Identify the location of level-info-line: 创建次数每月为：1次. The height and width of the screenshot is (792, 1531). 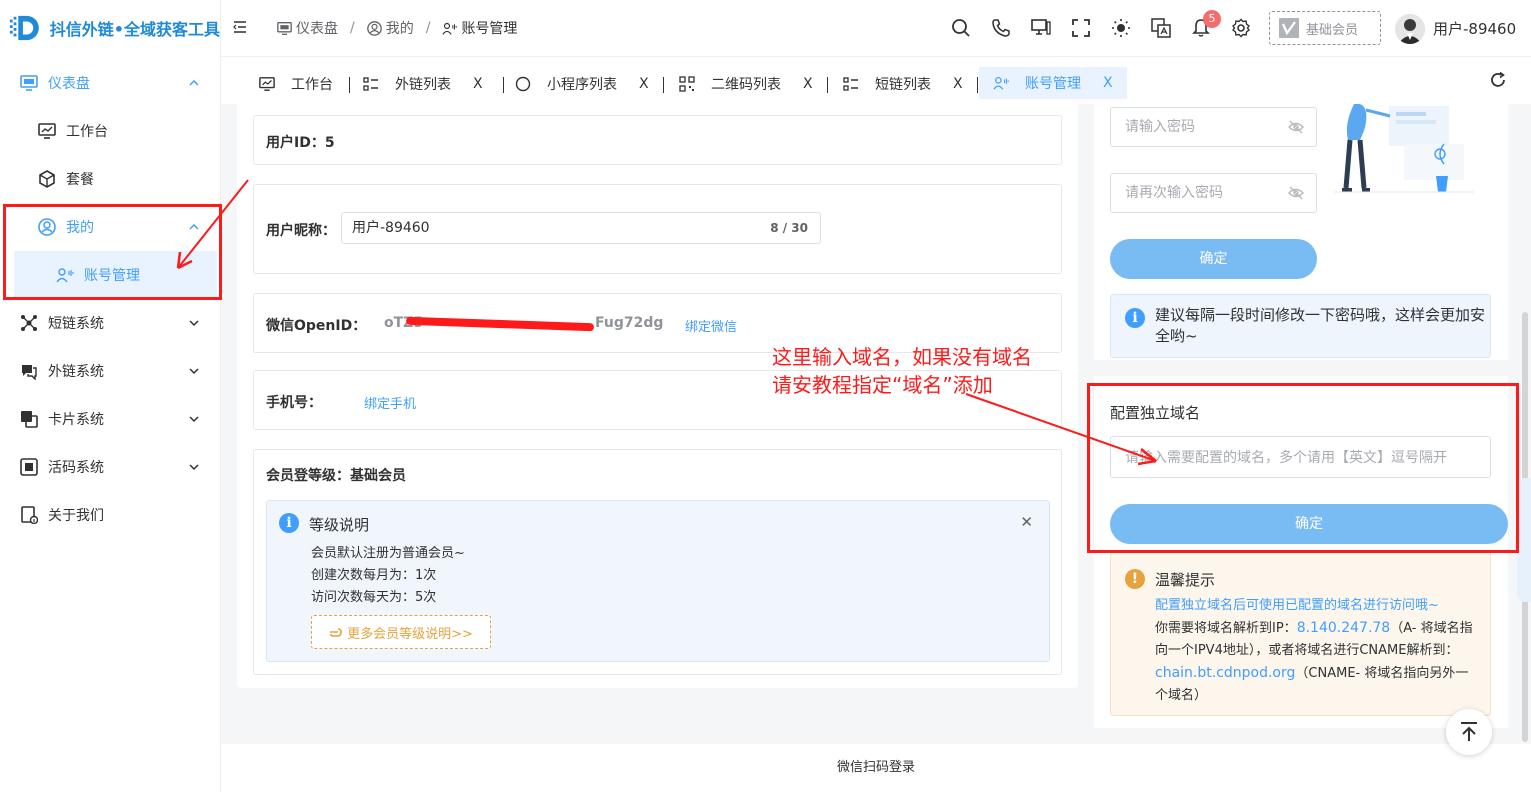
(374, 575).